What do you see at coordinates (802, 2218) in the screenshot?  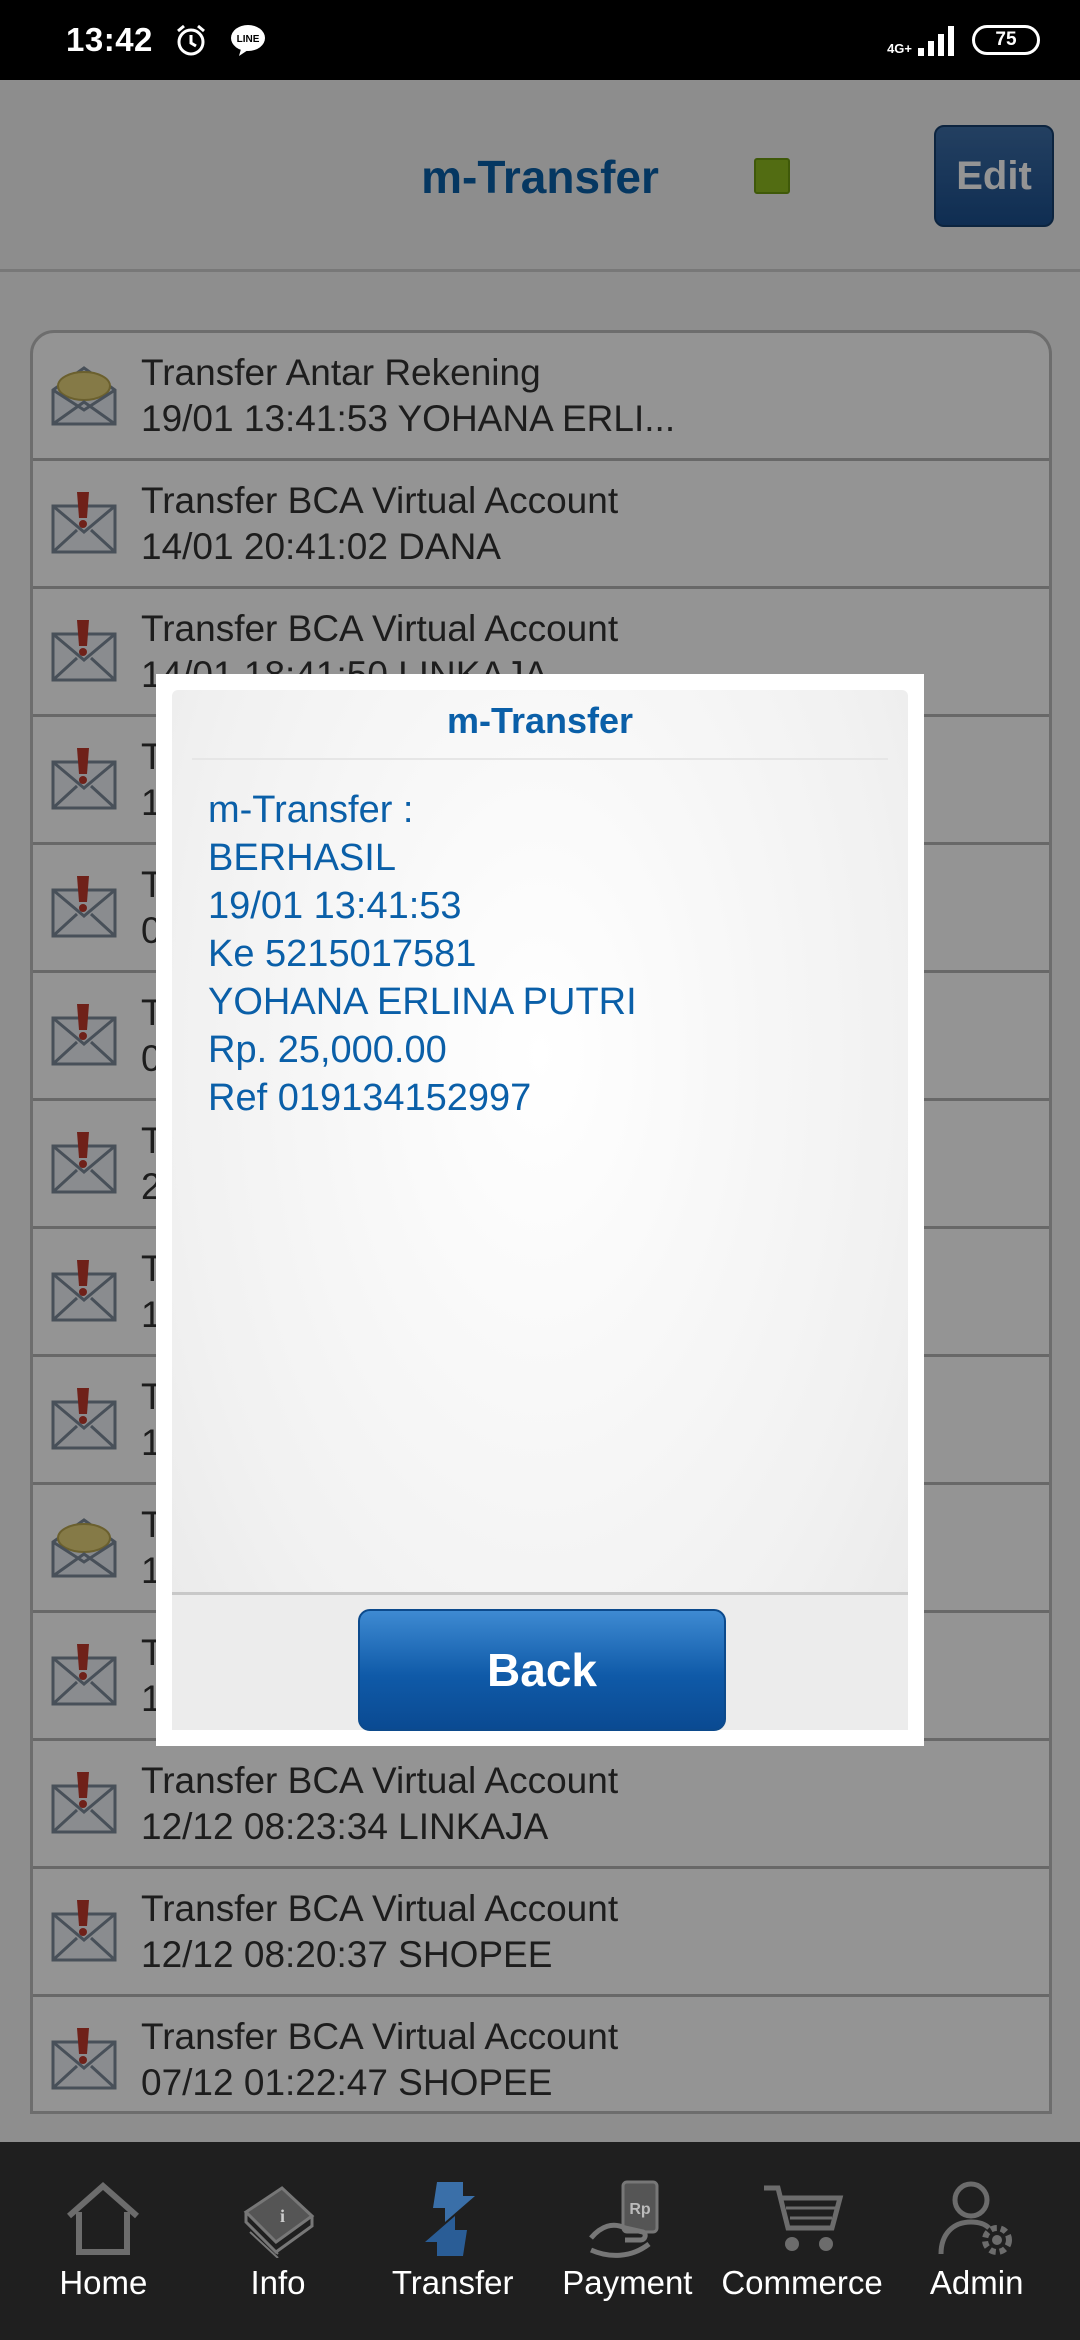 I see `cart-icon` at bounding box center [802, 2218].